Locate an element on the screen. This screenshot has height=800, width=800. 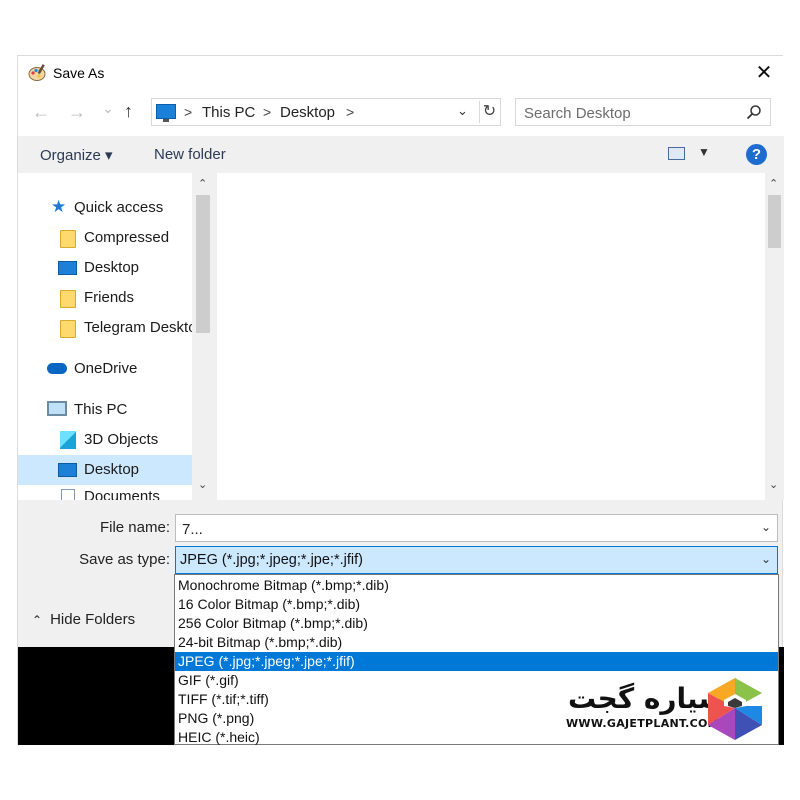
breadcrumb-desktop: Desktop is located at coordinates (307, 112).